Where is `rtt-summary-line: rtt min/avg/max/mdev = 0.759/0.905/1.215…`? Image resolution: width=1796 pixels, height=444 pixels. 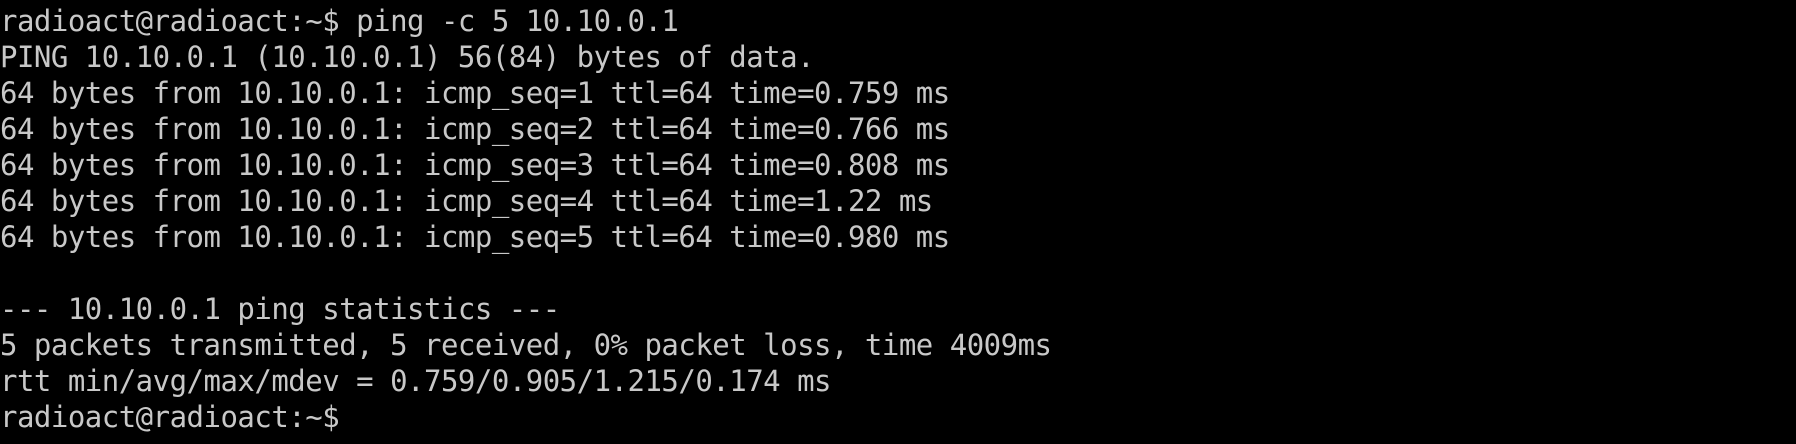
rtt-summary-line: rtt min/avg/max/mdev = 0.759/0.905/1.215… is located at coordinates (416, 381).